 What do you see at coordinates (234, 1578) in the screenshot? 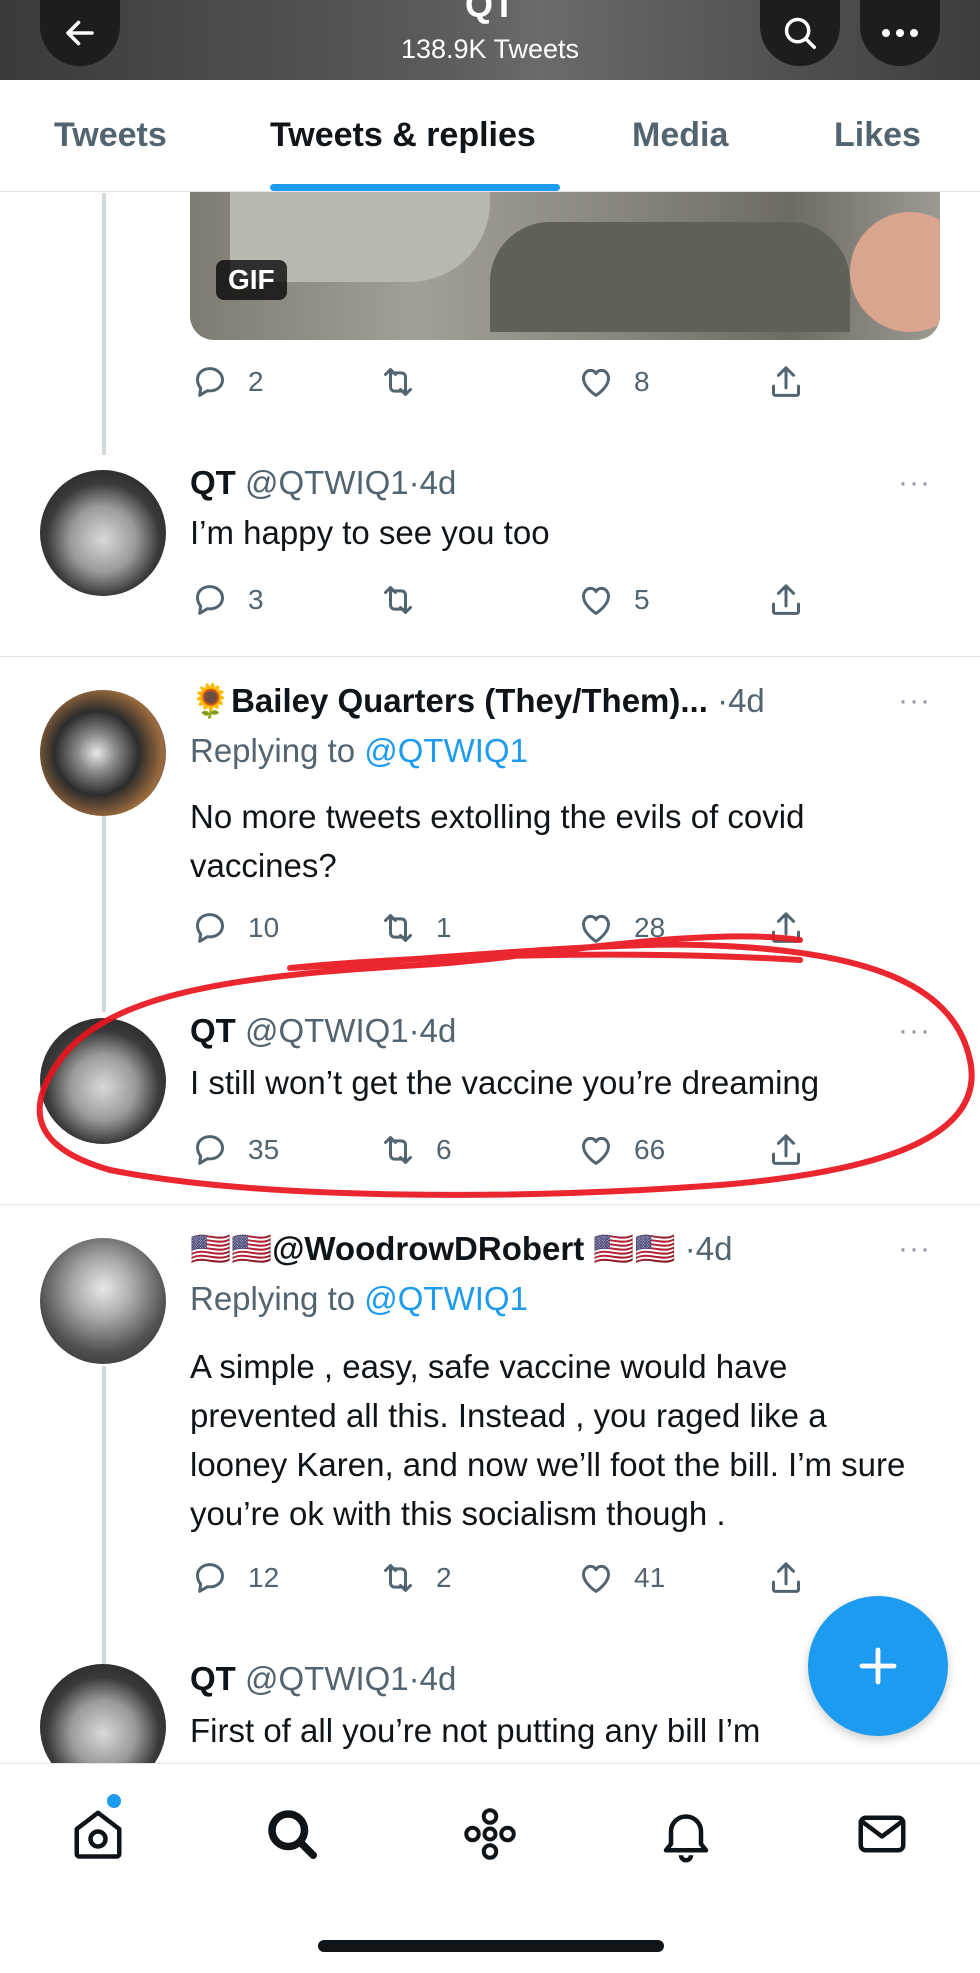
I see `reply-button: 12` at bounding box center [234, 1578].